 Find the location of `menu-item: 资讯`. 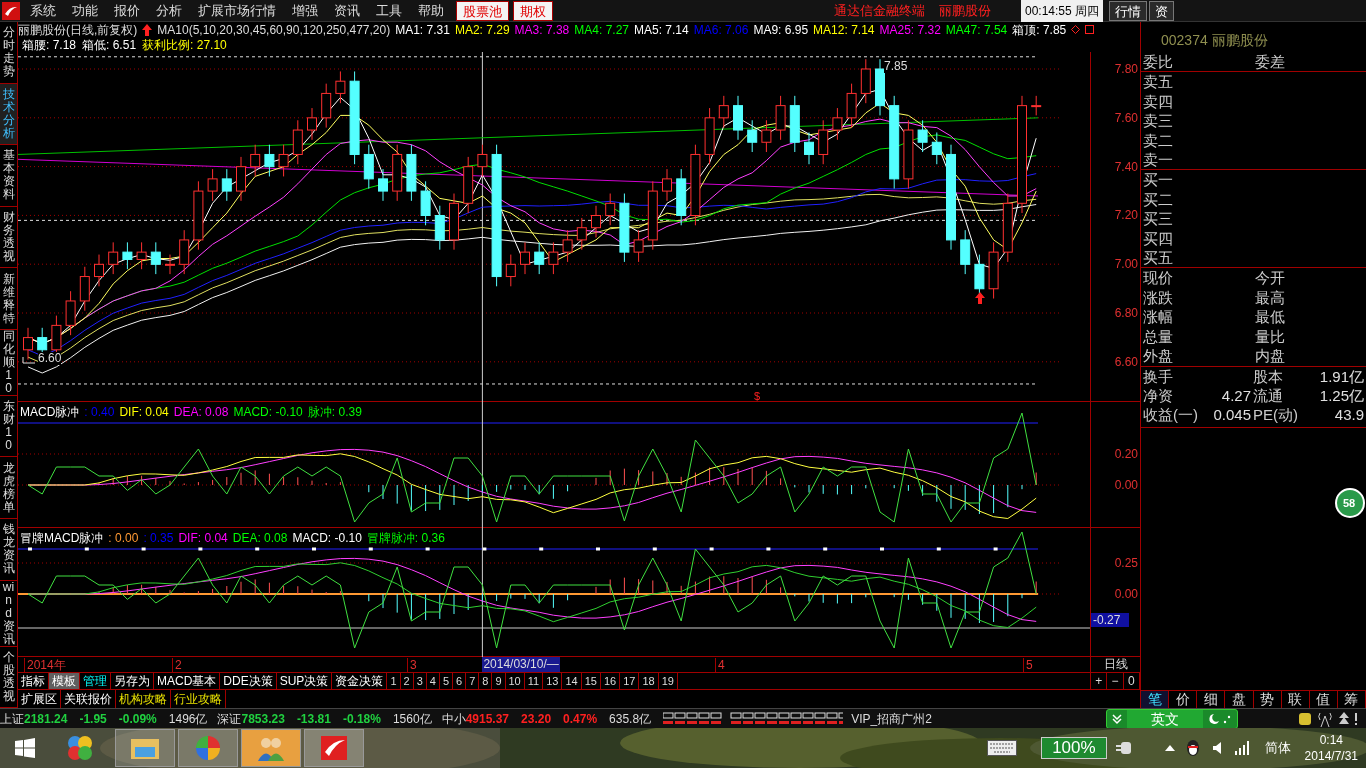

menu-item: 资讯 is located at coordinates (347, 10).